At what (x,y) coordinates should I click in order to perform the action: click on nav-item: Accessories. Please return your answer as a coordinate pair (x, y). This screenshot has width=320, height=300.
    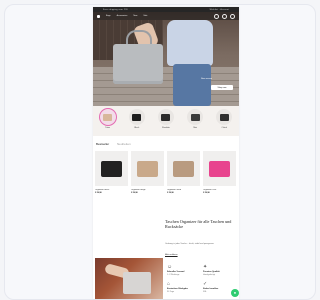
    Looking at the image, I should click on (122, 16).